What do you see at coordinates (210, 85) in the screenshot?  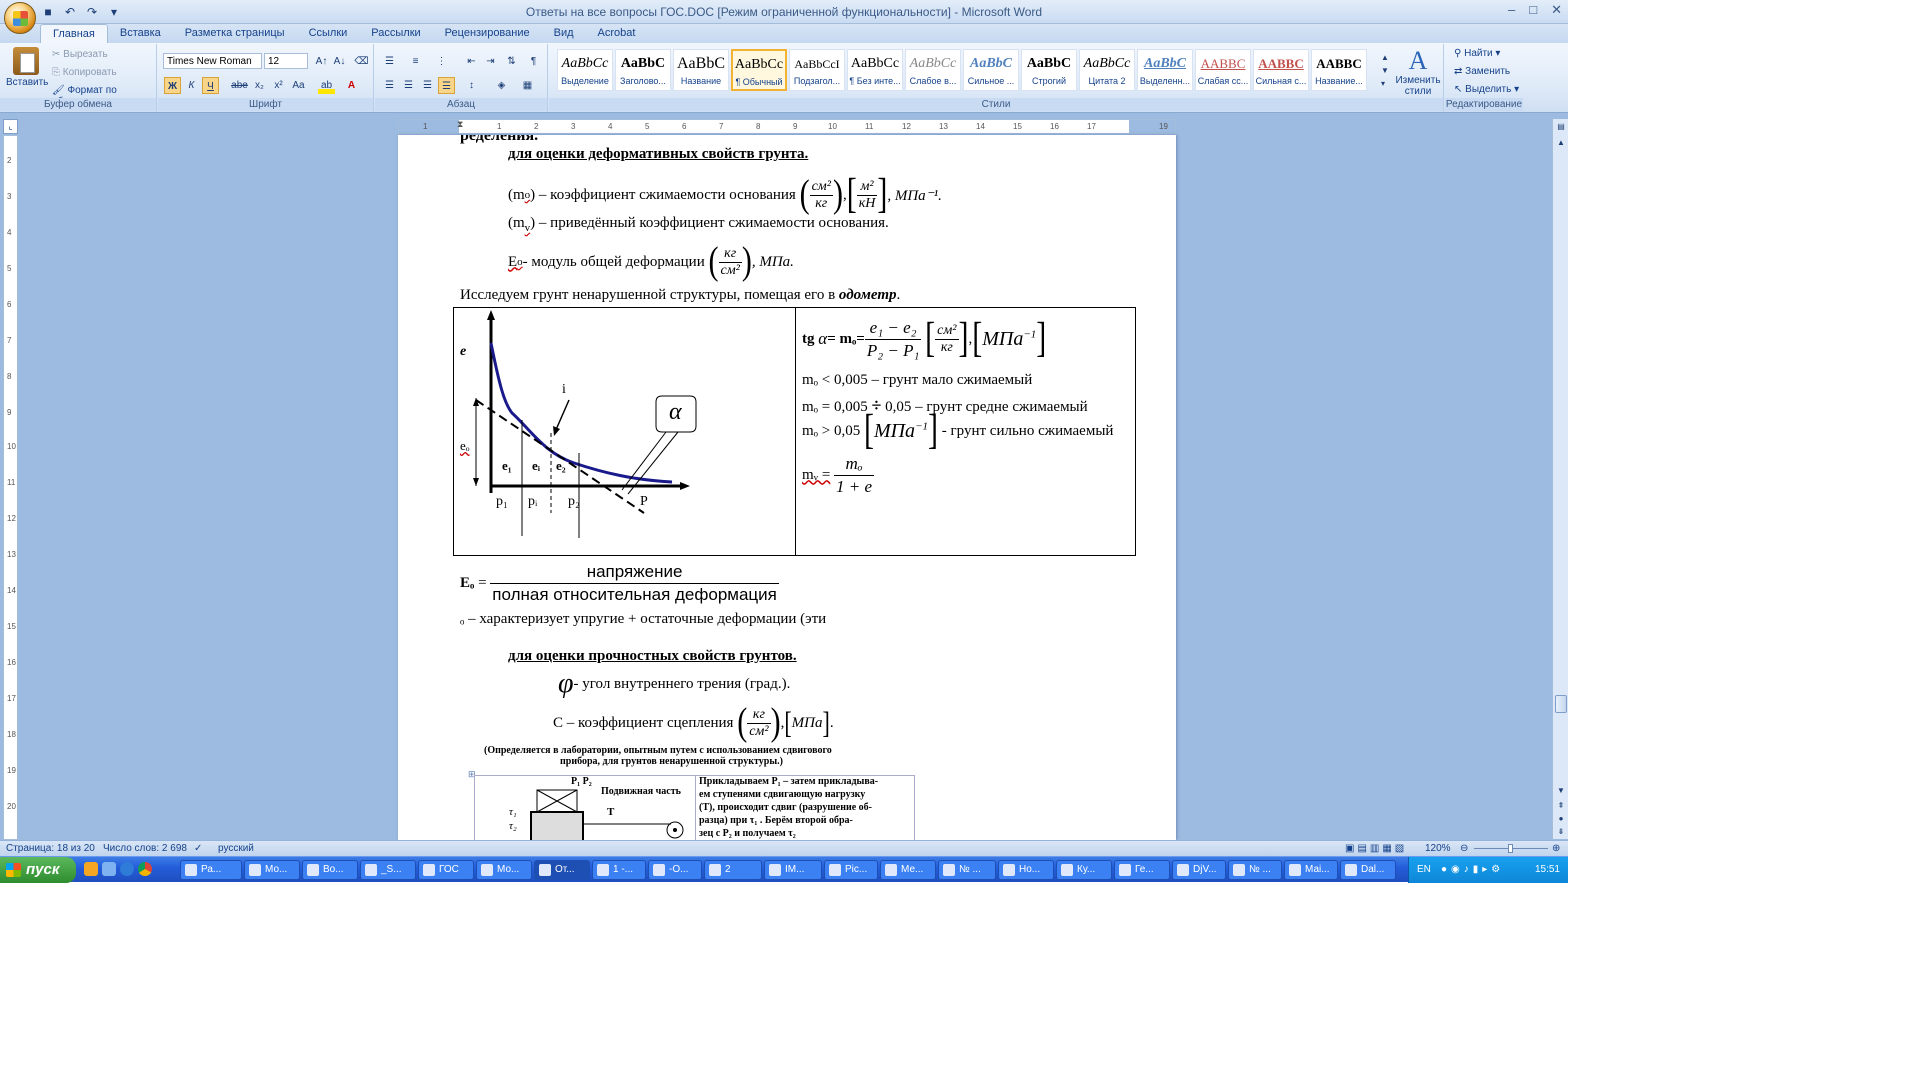 I see `underline-button: Ч` at bounding box center [210, 85].